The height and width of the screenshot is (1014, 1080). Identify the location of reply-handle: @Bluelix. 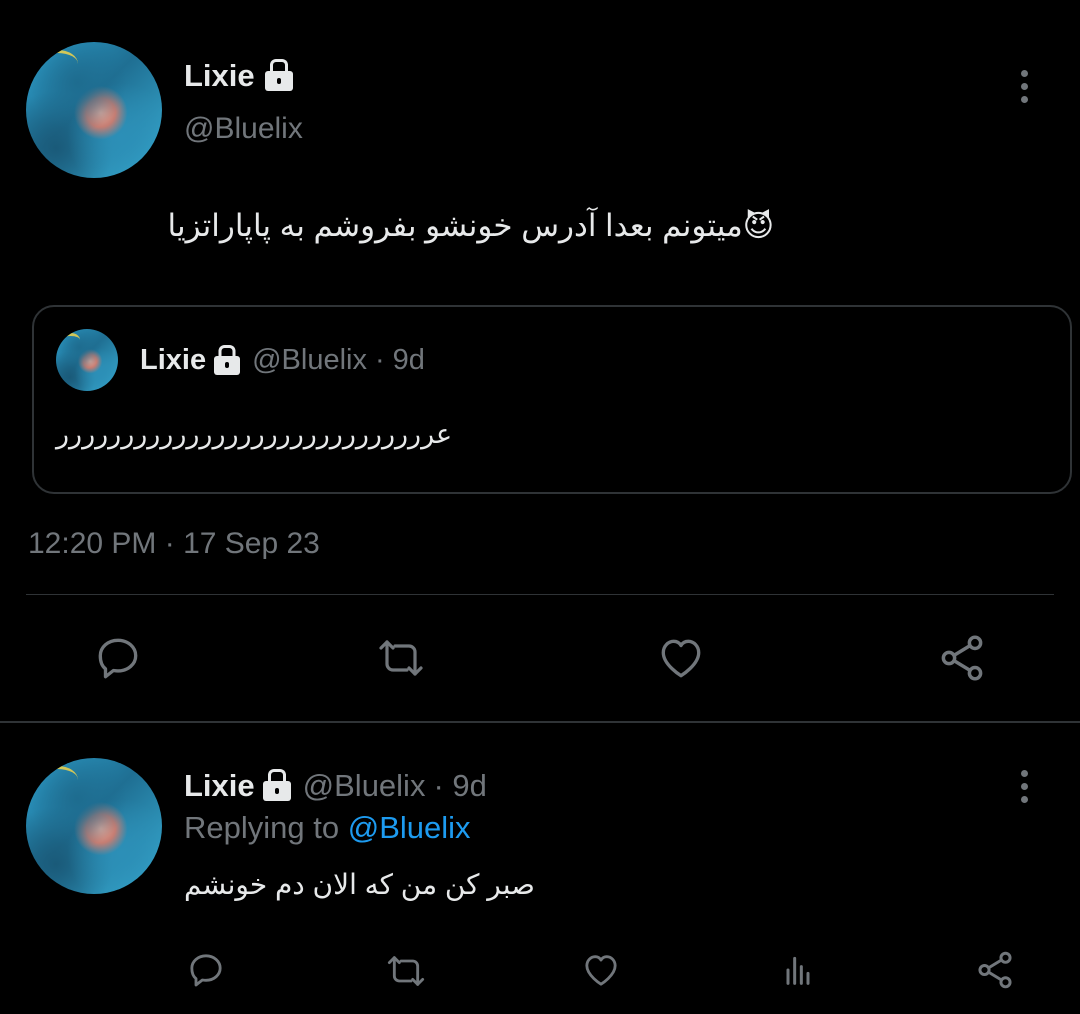
(364, 786).